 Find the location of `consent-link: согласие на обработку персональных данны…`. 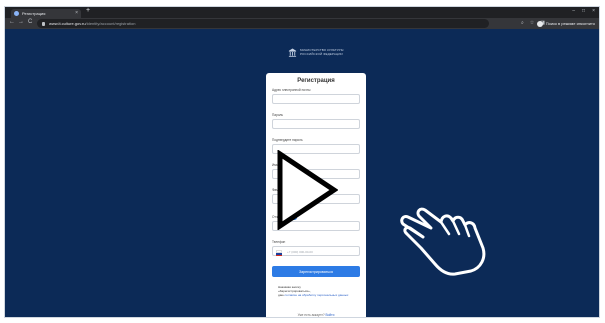

consent-link: согласие на обработку персональных данны… is located at coordinates (317, 295).